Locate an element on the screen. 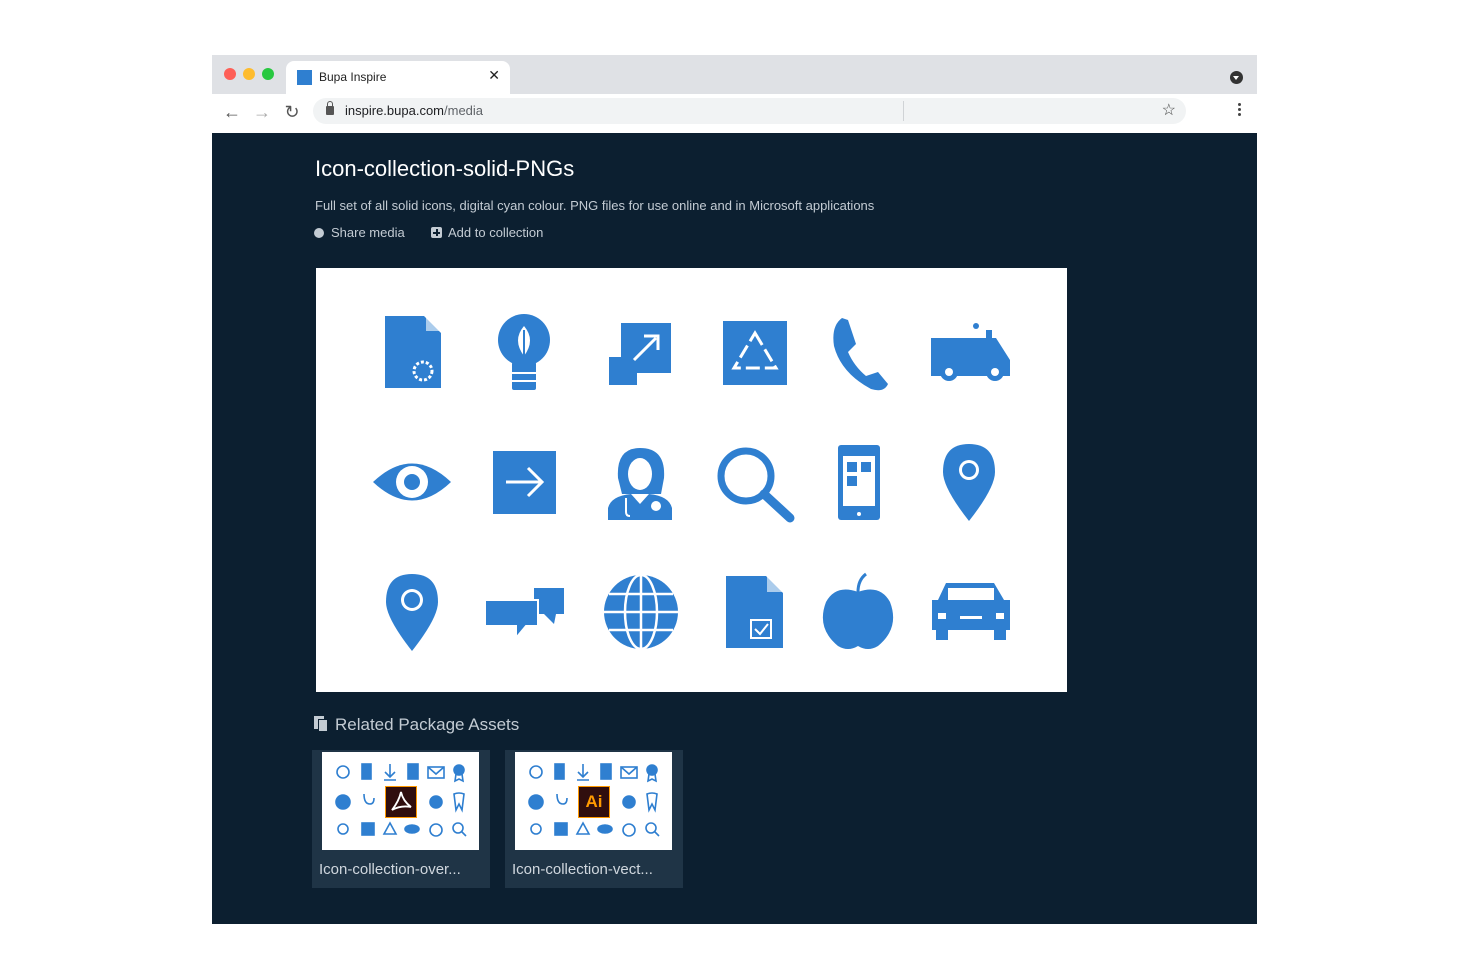 This screenshot has width=1470, height=980. share-media-label: Share media is located at coordinates (368, 232).